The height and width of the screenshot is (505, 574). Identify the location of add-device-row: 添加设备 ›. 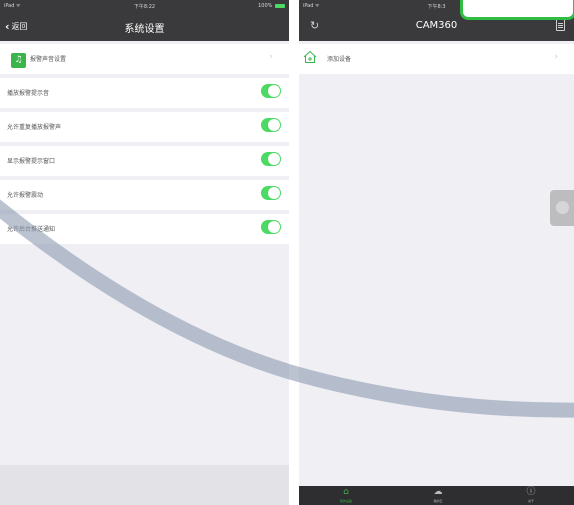
(436, 59).